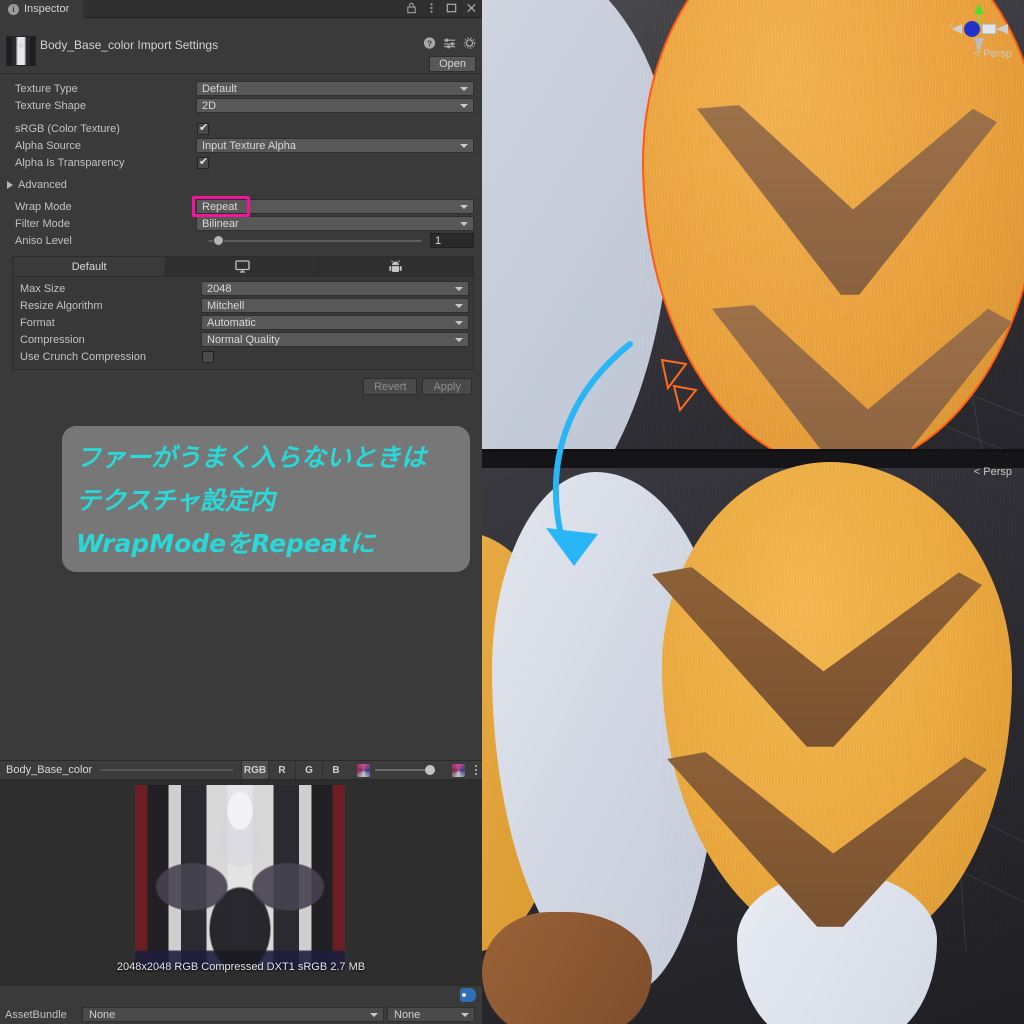 The width and height of the screenshot is (1024, 1024). What do you see at coordinates (452, 240) in the screenshot?
I see `aniso-level-value: 1` at bounding box center [452, 240].